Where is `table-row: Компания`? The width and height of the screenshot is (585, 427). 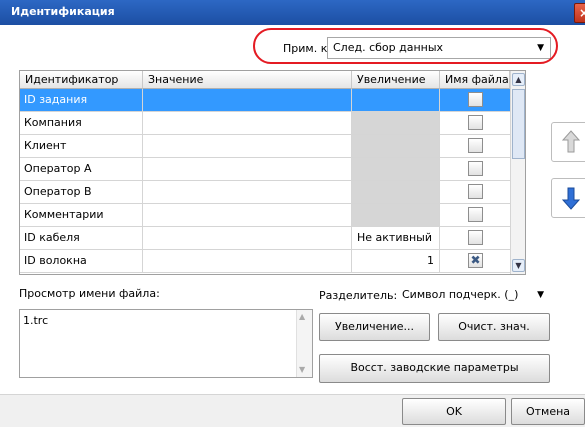
table-row: Компания is located at coordinates (265, 123).